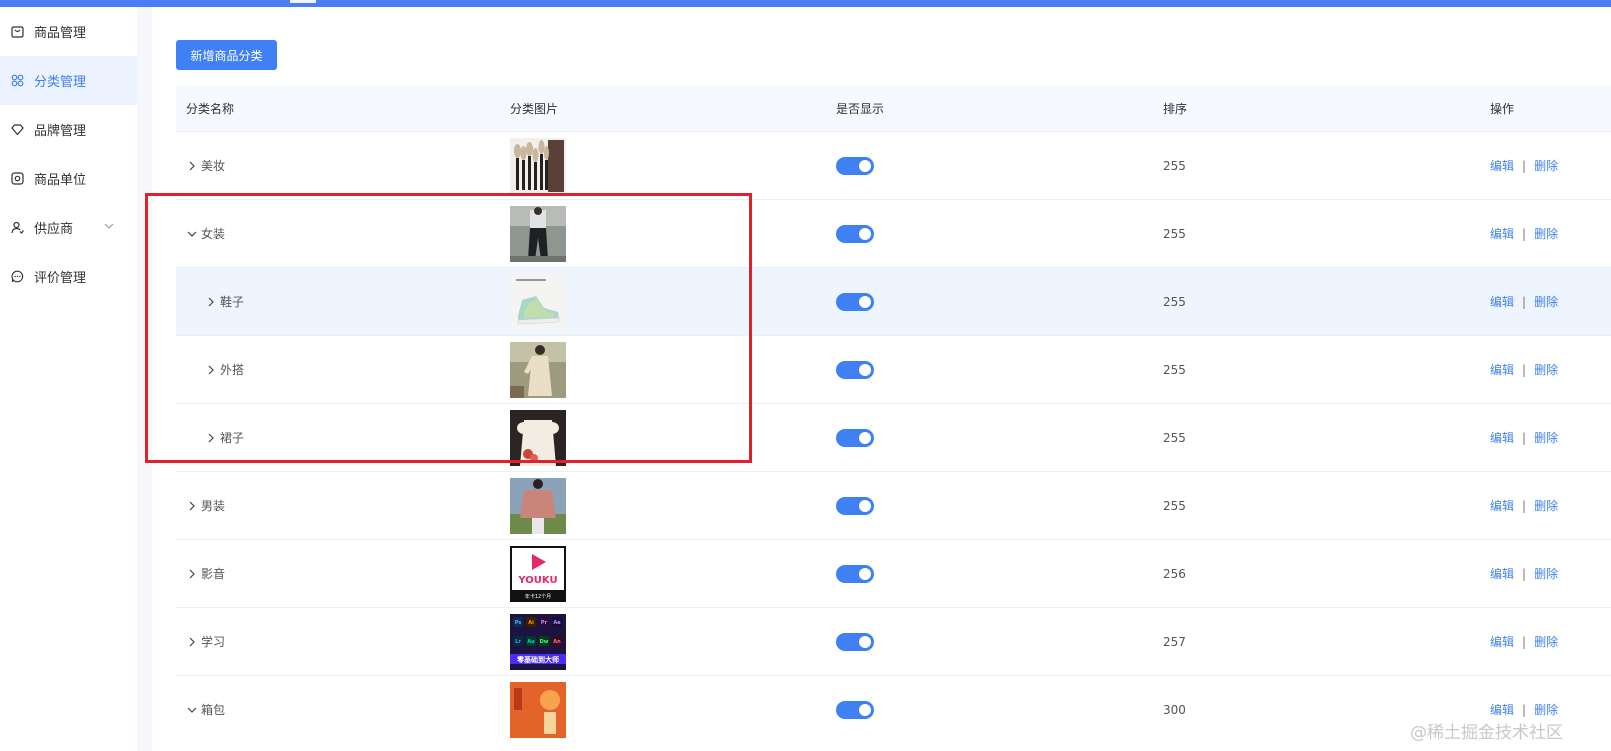 Image resolution: width=1611 pixels, height=751 pixels. What do you see at coordinates (1174, 641) in the screenshot?
I see `sort-value: 257` at bounding box center [1174, 641].